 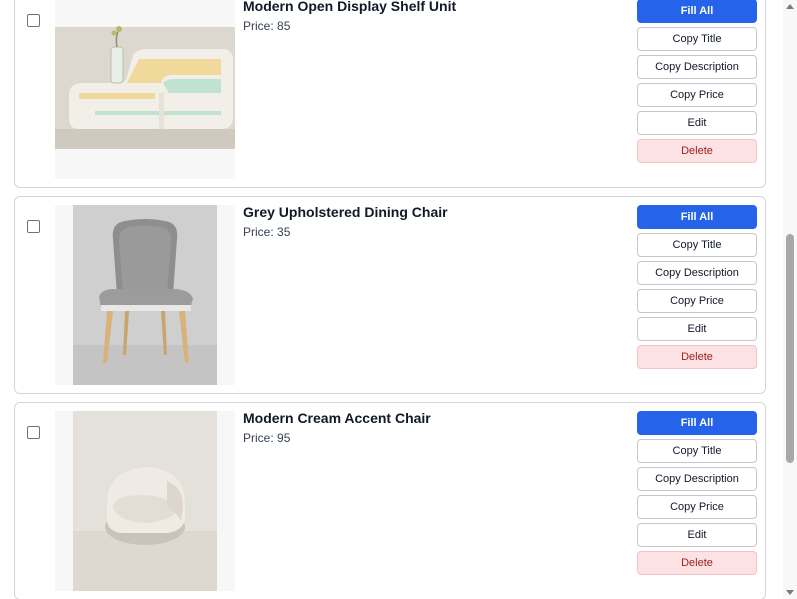 What do you see at coordinates (345, 232) in the screenshot?
I see `product-price: Price: 35` at bounding box center [345, 232].